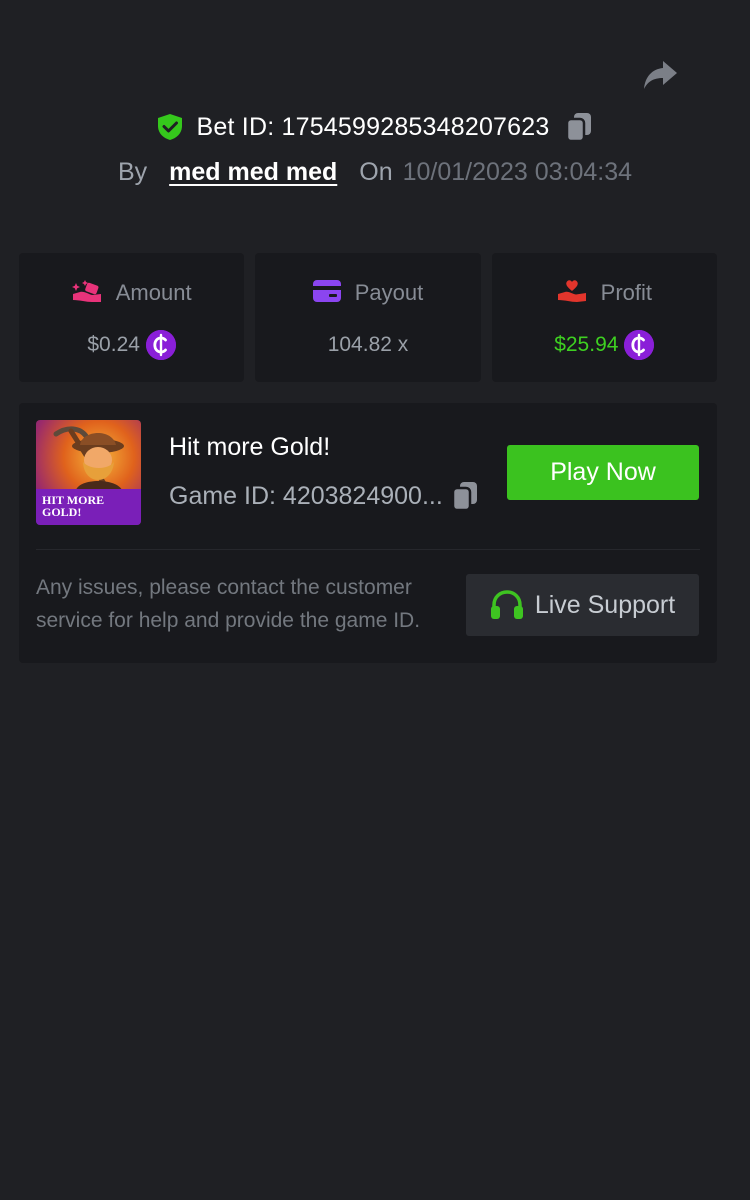 This screenshot has width=750, height=1200. I want to click on headset-icon, so click(506, 604).